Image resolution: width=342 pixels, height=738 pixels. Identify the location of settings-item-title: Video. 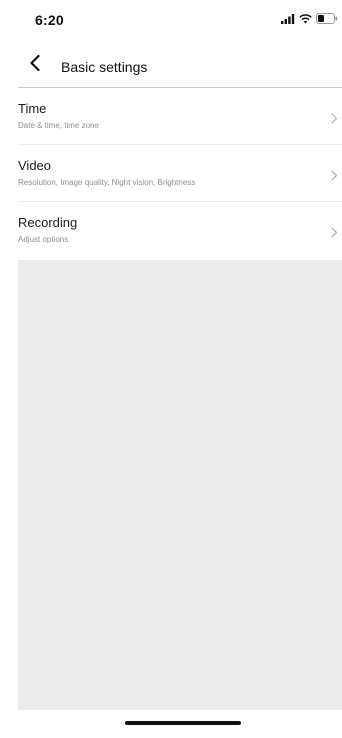
(35, 165).